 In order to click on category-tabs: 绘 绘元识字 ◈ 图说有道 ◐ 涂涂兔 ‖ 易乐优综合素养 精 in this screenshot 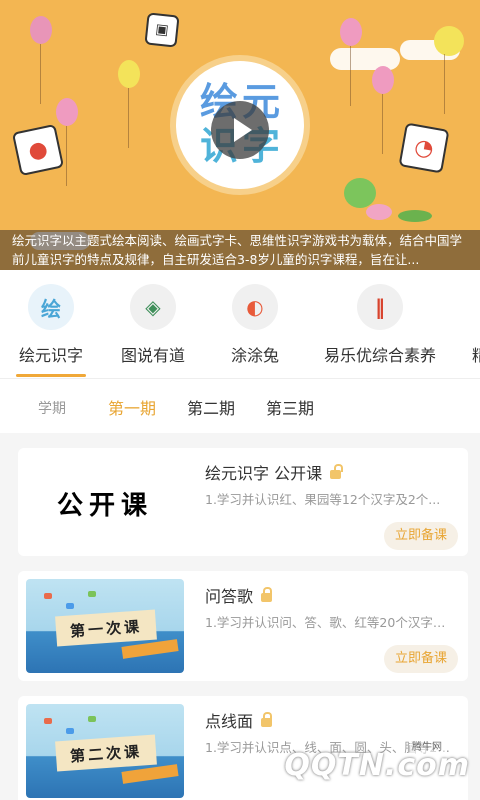, I will do `click(240, 324)`.